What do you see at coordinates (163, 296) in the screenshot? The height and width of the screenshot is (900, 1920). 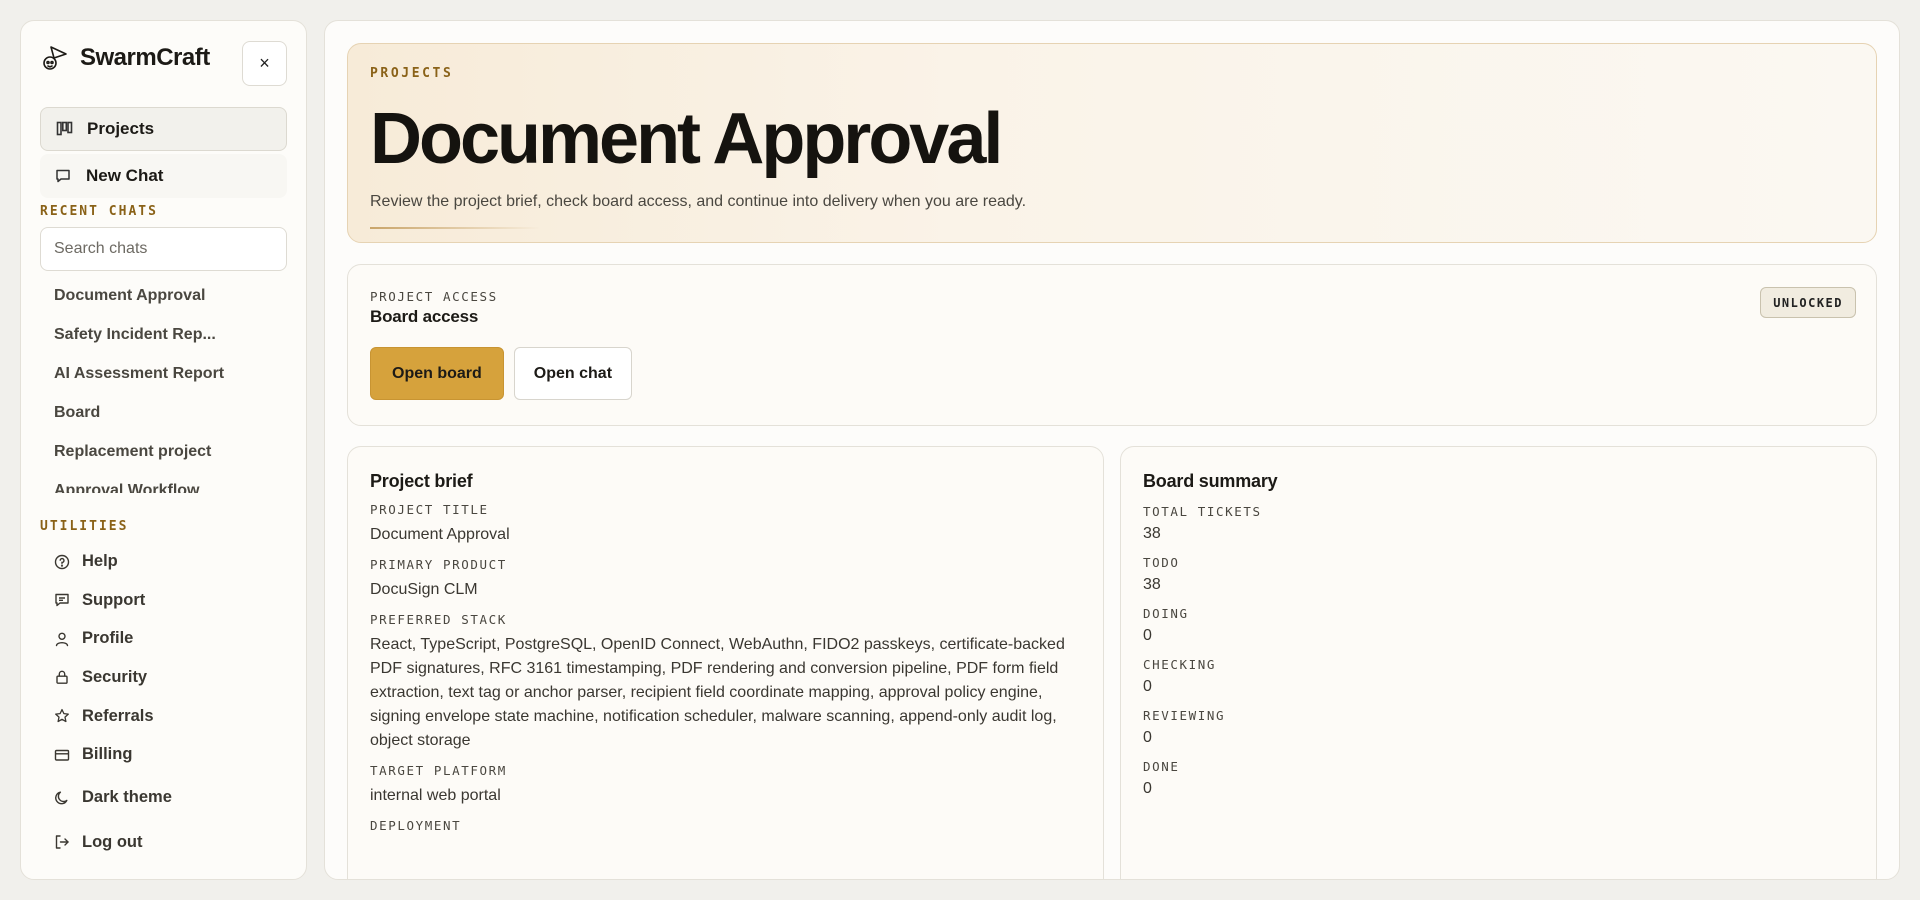 I see `chat-item: Document Approval` at bounding box center [163, 296].